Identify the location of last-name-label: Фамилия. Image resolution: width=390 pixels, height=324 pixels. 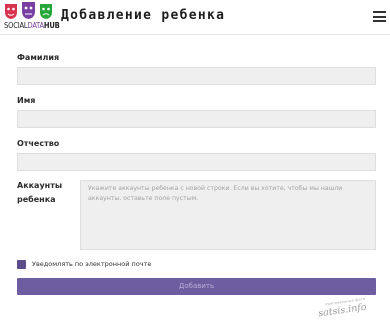
(38, 57).